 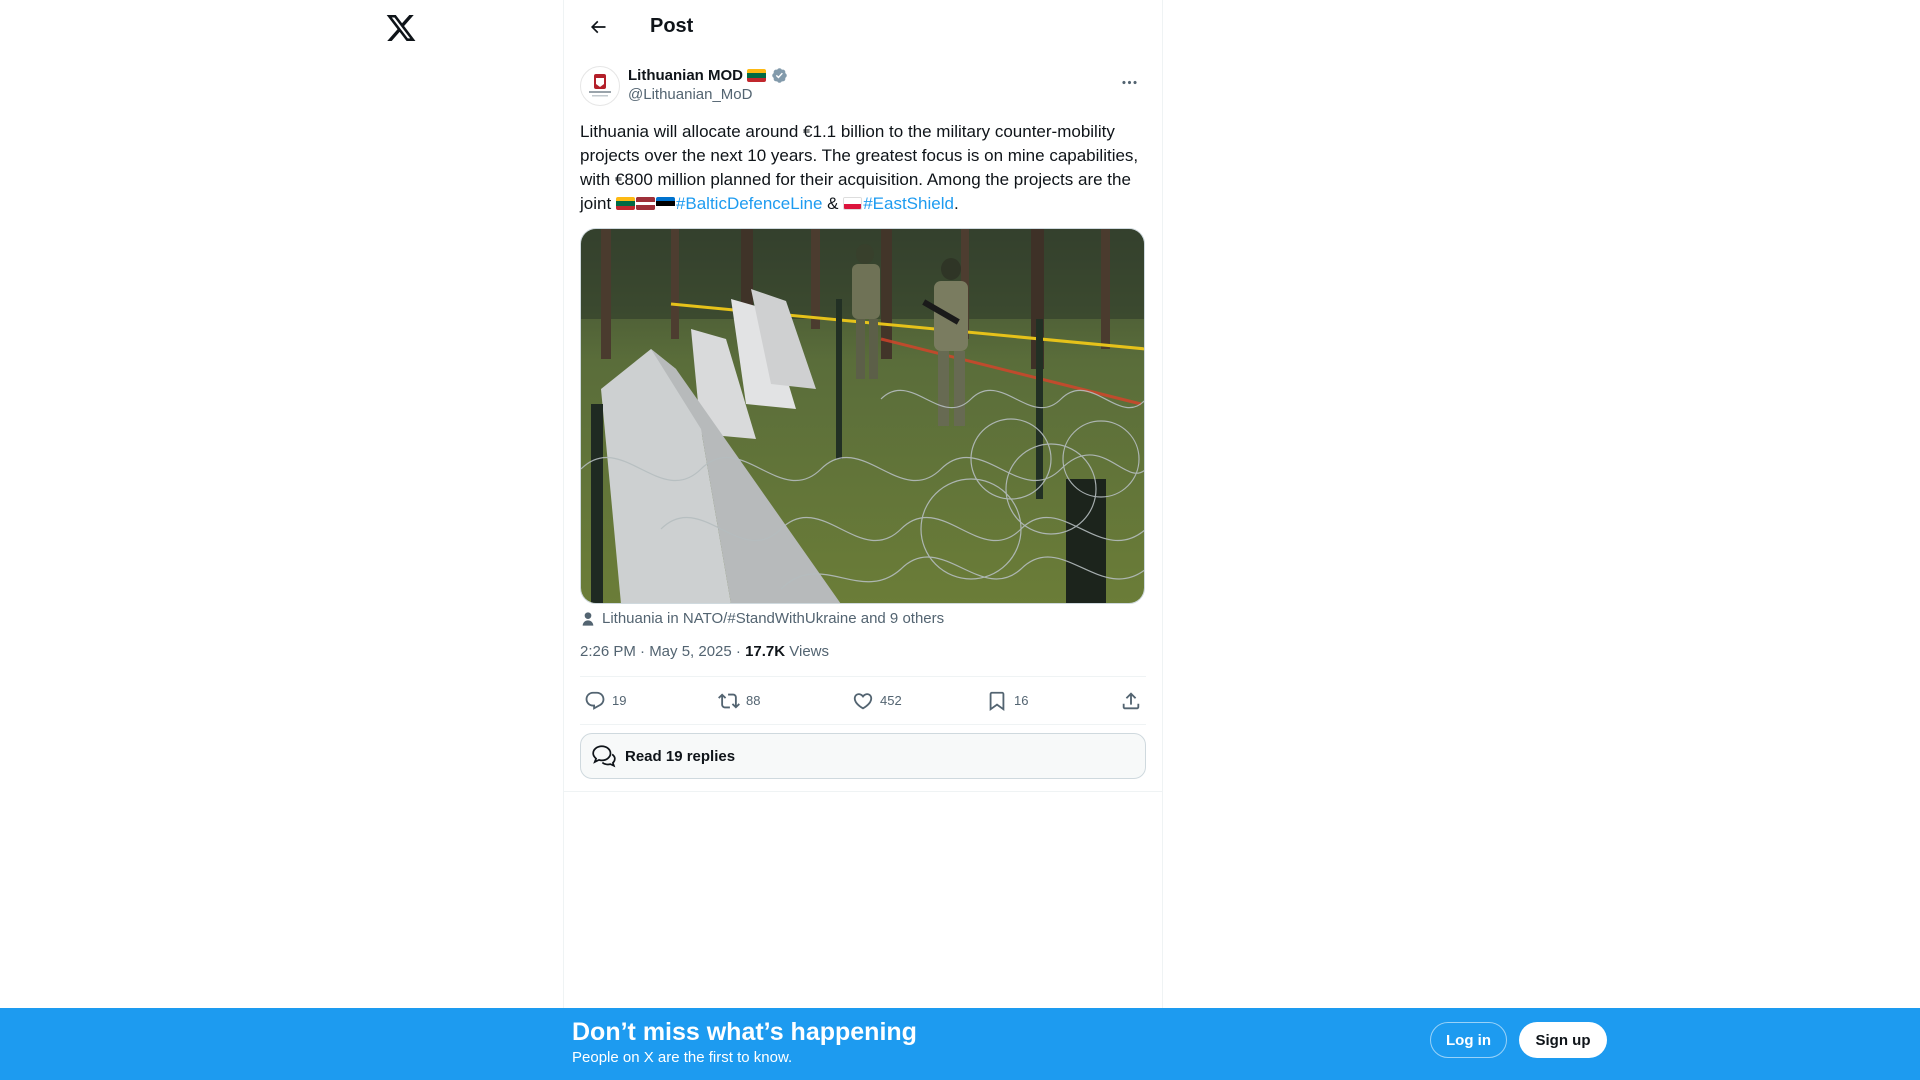 What do you see at coordinates (833, 203) in the screenshot?
I see `tweet-text-and: &` at bounding box center [833, 203].